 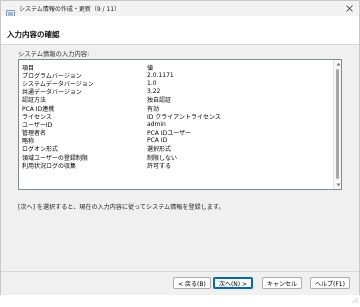 I want to click on page-title: 入力内容の確認, so click(x=33, y=34).